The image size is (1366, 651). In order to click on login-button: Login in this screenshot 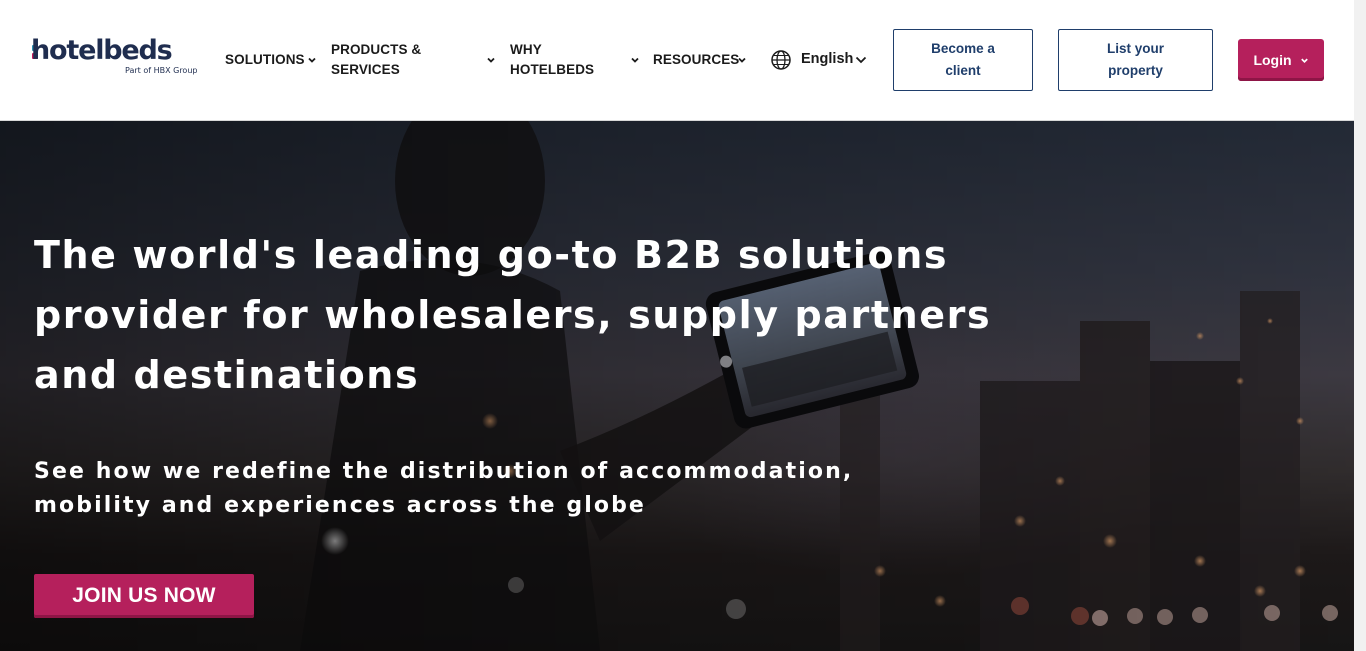, I will do `click(1281, 60)`.